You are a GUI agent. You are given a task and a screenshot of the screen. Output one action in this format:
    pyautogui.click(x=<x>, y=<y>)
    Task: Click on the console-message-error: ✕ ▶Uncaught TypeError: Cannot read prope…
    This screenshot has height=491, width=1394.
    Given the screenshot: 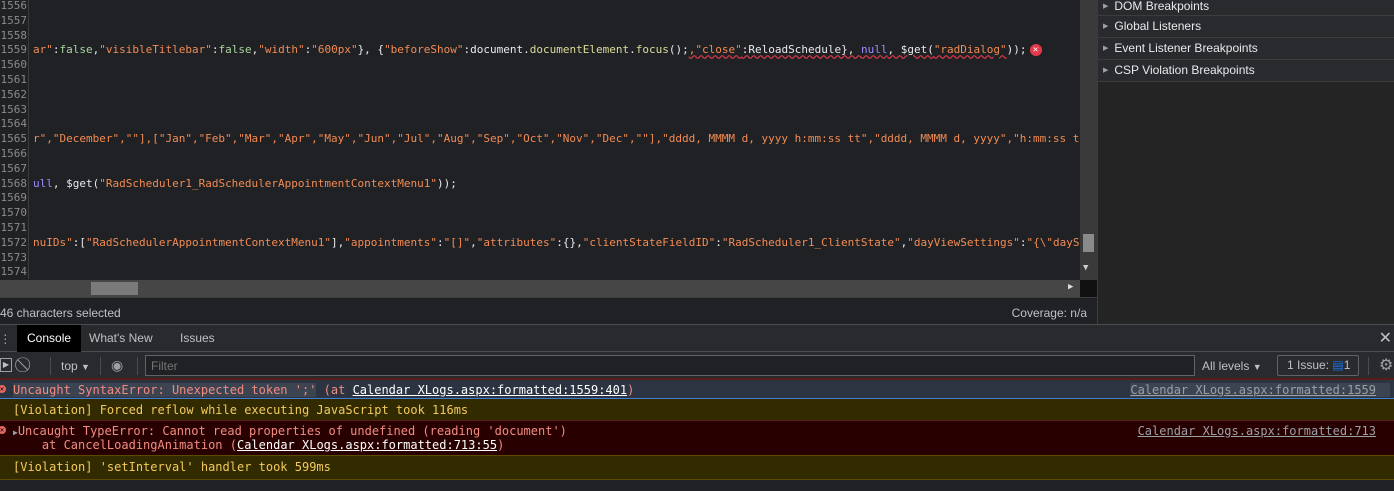 What is the action you would take?
    pyautogui.click(x=697, y=438)
    